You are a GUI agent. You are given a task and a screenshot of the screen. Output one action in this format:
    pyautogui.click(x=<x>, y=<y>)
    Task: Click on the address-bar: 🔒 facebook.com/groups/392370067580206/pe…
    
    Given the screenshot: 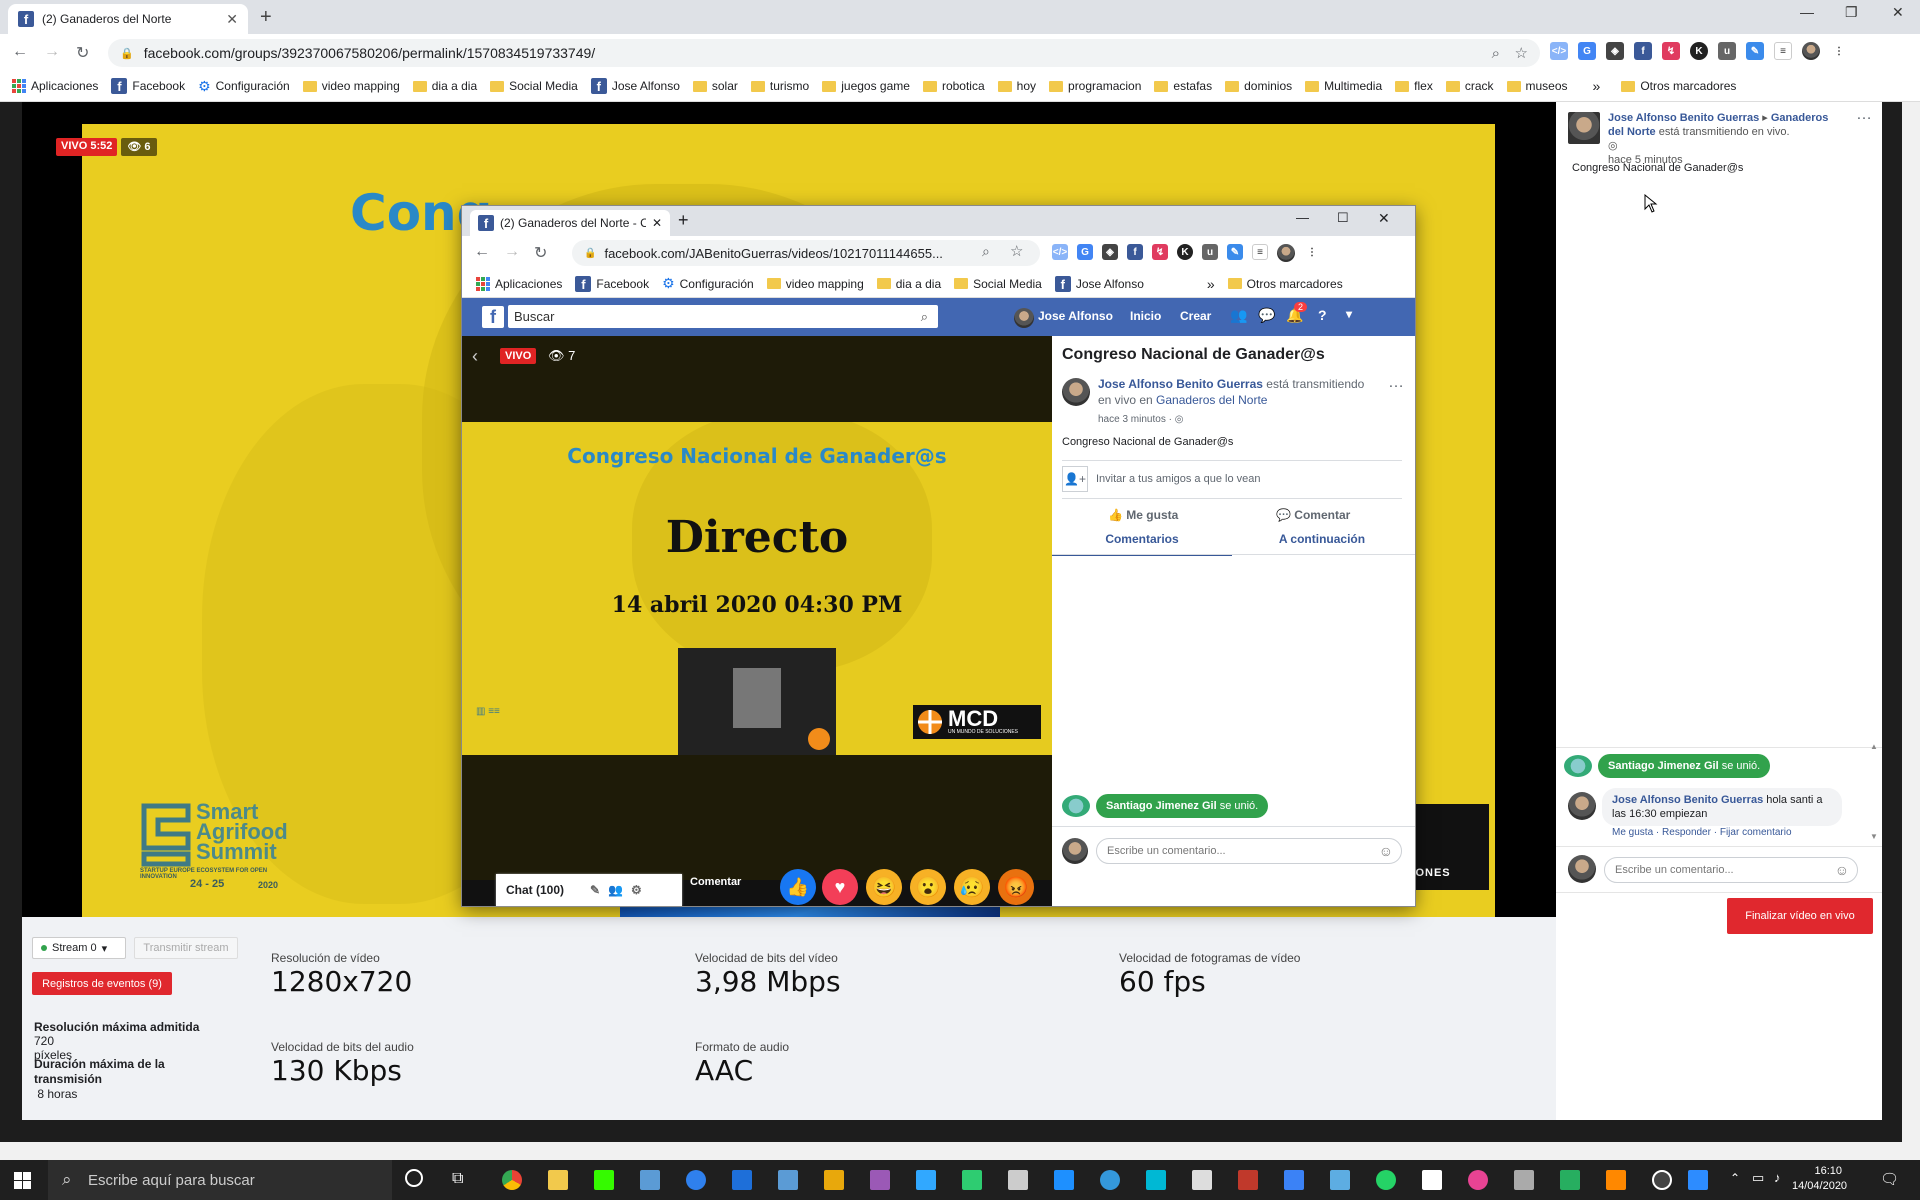 What is the action you would take?
    pyautogui.click(x=824, y=53)
    